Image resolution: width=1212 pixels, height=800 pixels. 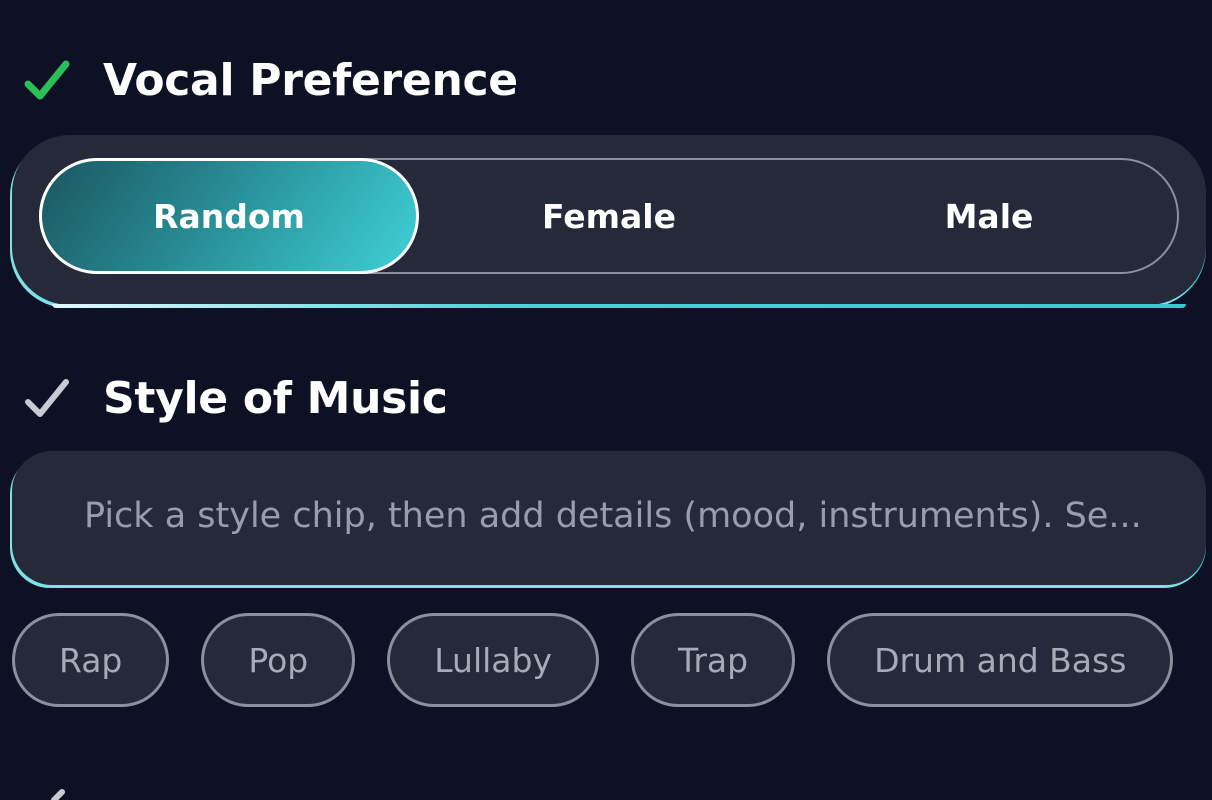 What do you see at coordinates (278, 660) in the screenshot?
I see `chip-pop: Pop` at bounding box center [278, 660].